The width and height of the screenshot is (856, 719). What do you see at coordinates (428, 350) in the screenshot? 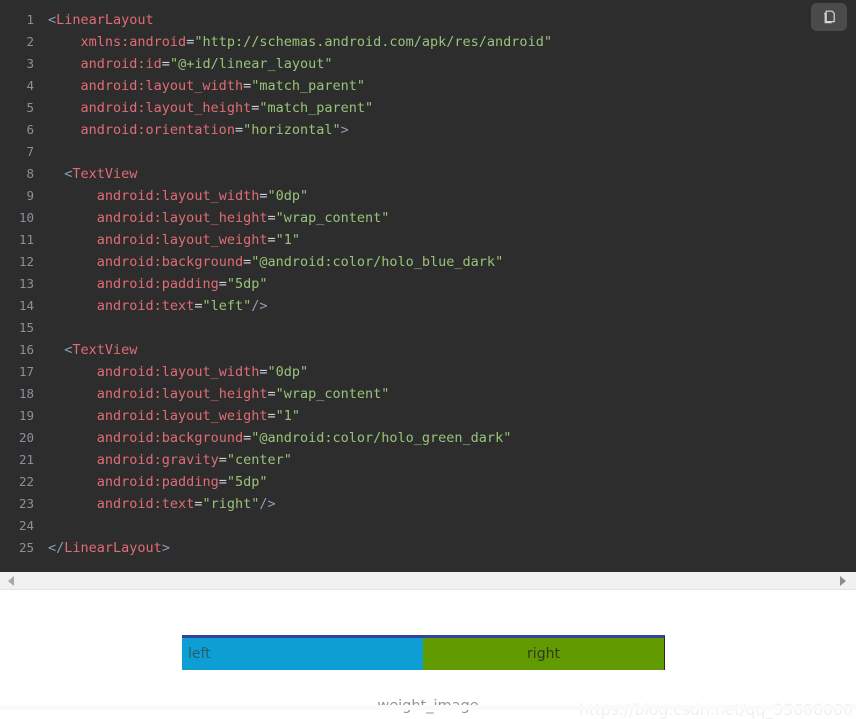
I see `code-line: 16 <TextView` at bounding box center [428, 350].